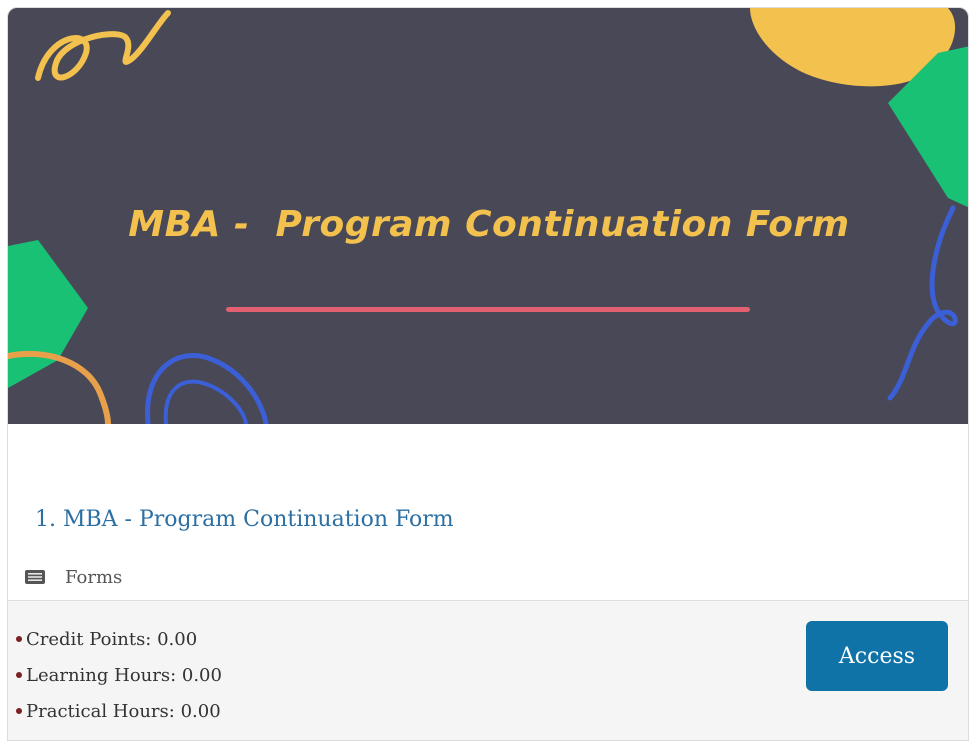  What do you see at coordinates (123, 711) in the screenshot?
I see `stat-text: Practical Hours: 0.00` at bounding box center [123, 711].